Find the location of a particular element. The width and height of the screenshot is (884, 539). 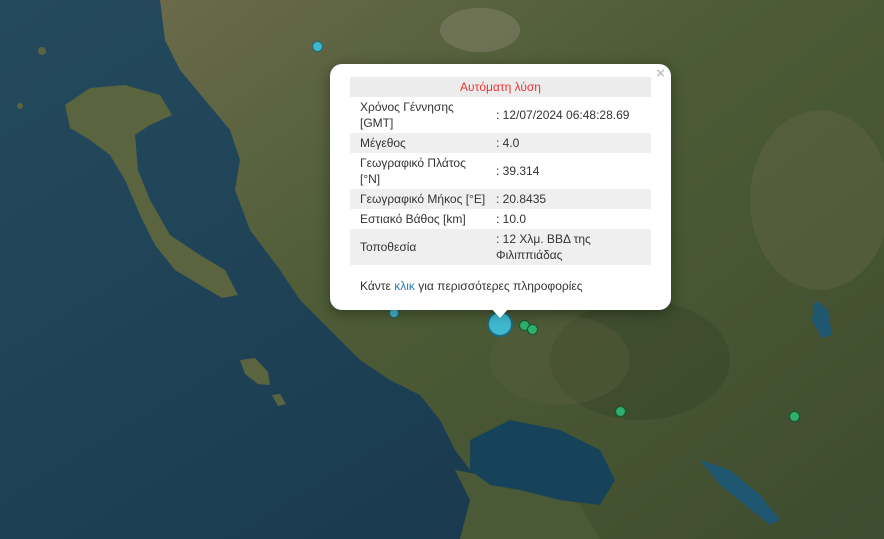

info-label: Μέγεθος is located at coordinates (423, 143).